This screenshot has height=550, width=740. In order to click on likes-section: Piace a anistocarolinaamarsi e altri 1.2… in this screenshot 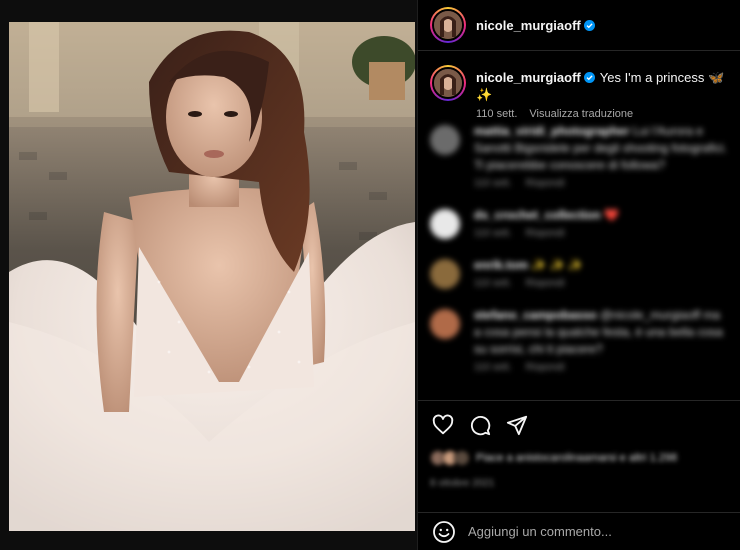, I will do `click(580, 469)`.